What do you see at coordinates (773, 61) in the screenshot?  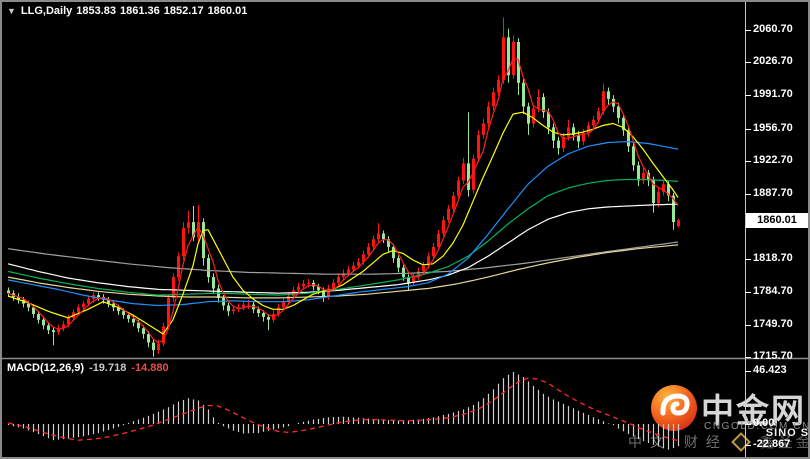 I see `price-axis-label: 2026.70` at bounding box center [773, 61].